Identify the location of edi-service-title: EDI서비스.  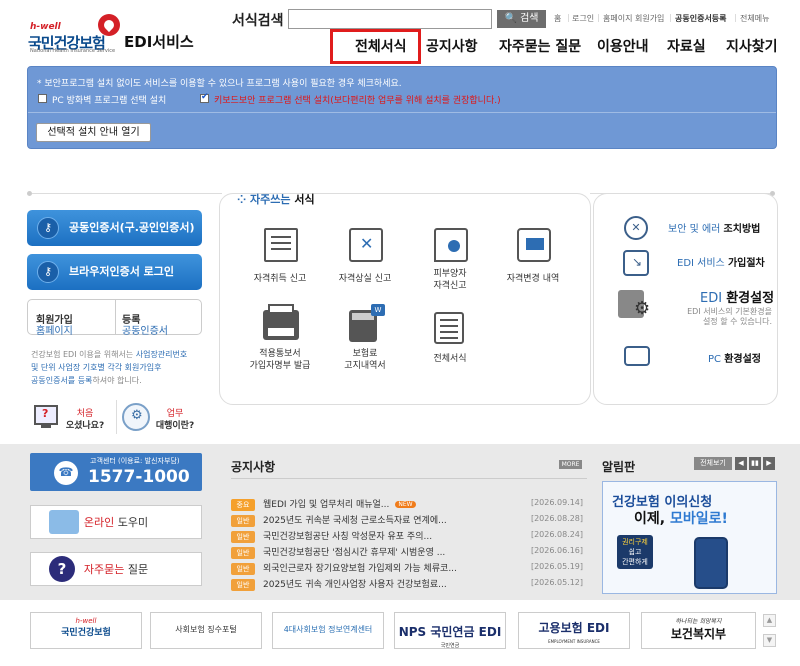
(159, 41).